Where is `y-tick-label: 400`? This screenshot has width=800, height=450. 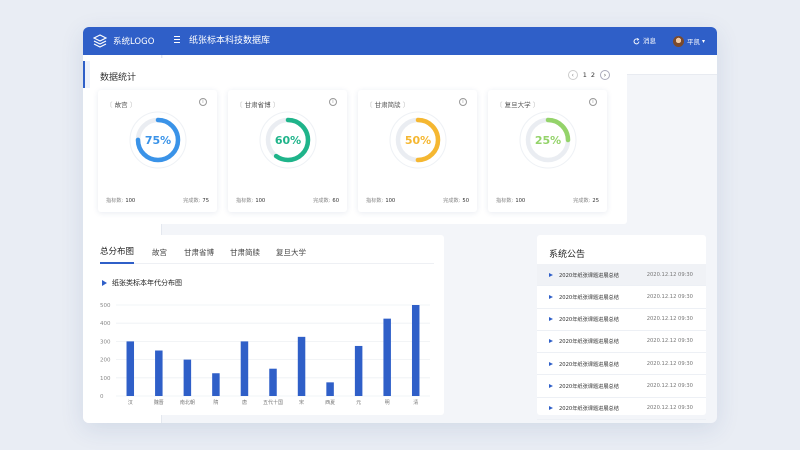 y-tick-label: 400 is located at coordinates (105, 324).